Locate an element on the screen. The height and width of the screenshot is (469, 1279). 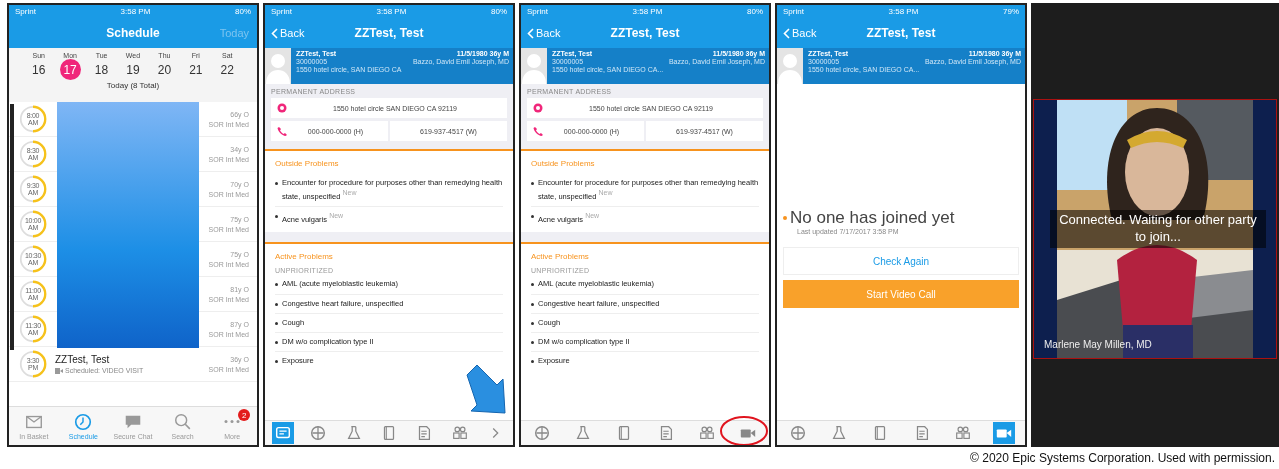
notification-badge: 2 is located at coordinates (244, 415).